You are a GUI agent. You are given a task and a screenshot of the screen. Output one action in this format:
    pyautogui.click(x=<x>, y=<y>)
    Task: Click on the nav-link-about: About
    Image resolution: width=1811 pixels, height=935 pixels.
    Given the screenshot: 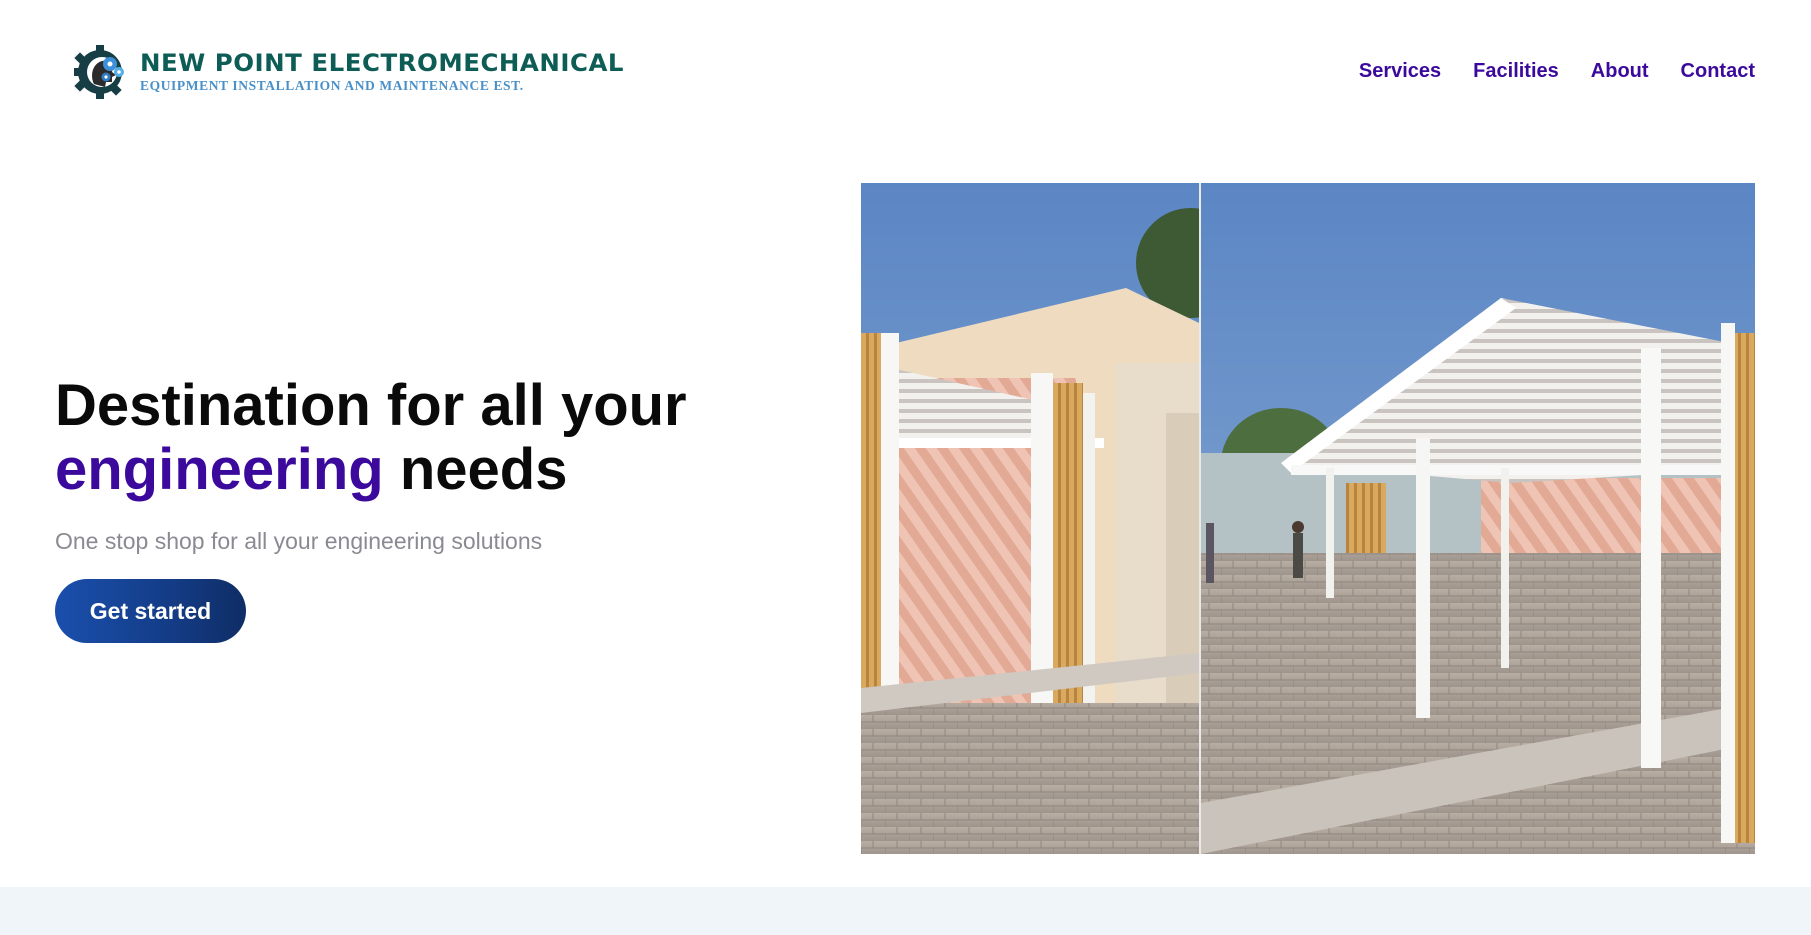 What is the action you would take?
    pyautogui.click(x=1620, y=71)
    